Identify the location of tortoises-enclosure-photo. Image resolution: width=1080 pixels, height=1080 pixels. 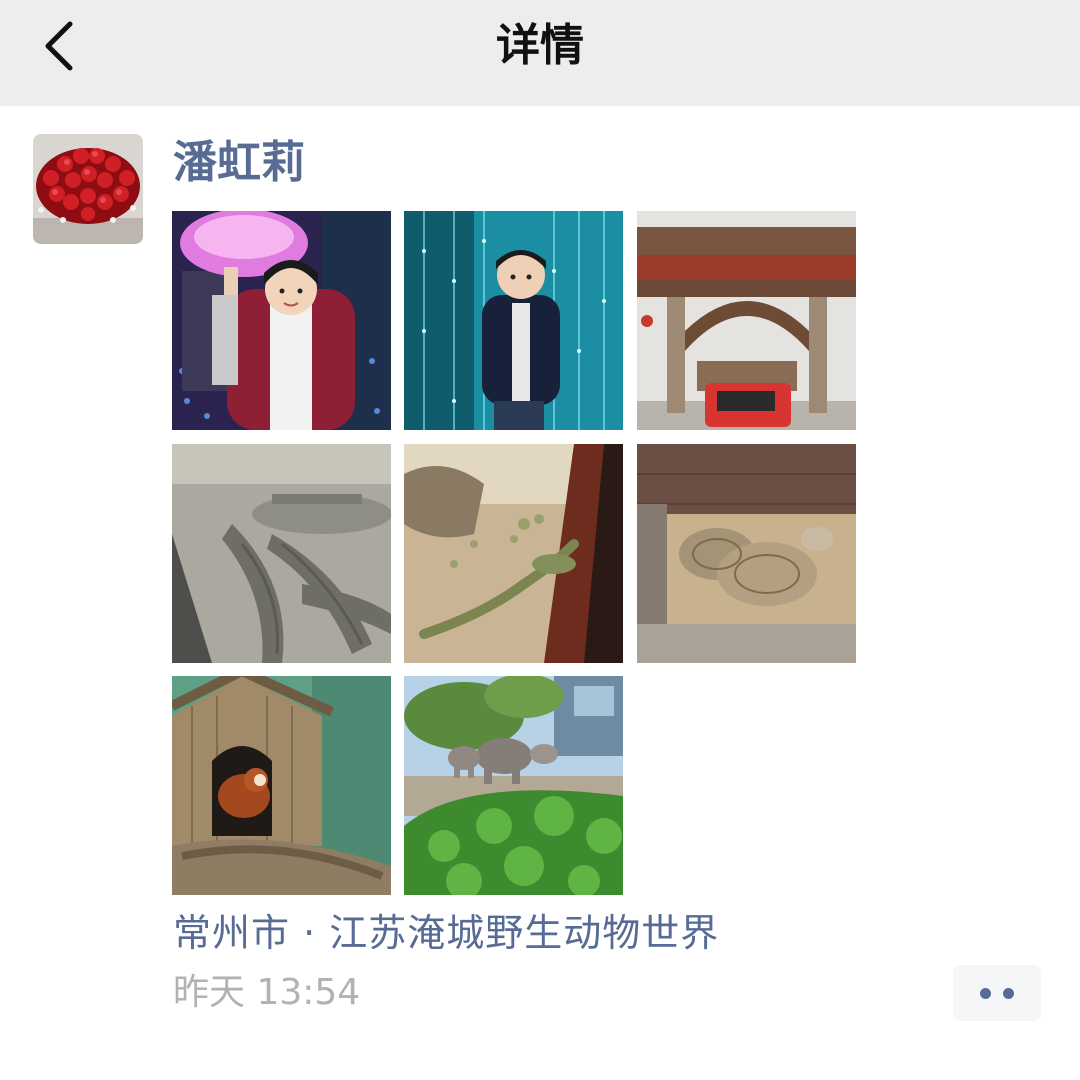
(746, 553).